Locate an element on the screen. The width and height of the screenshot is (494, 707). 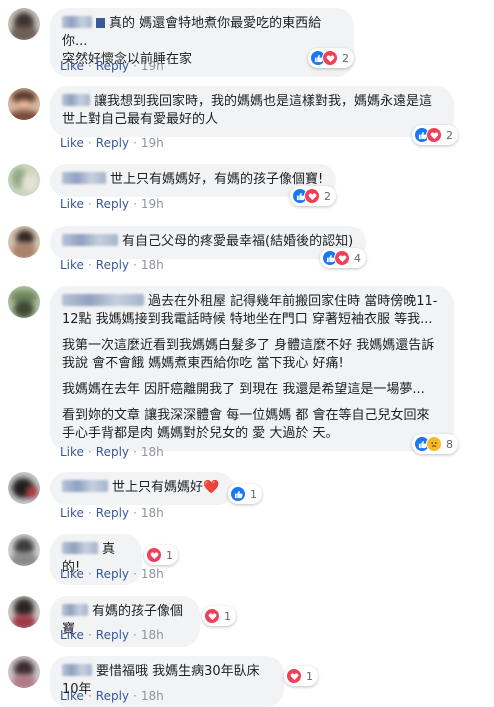
reaction-count: 4 is located at coordinates (357, 258).